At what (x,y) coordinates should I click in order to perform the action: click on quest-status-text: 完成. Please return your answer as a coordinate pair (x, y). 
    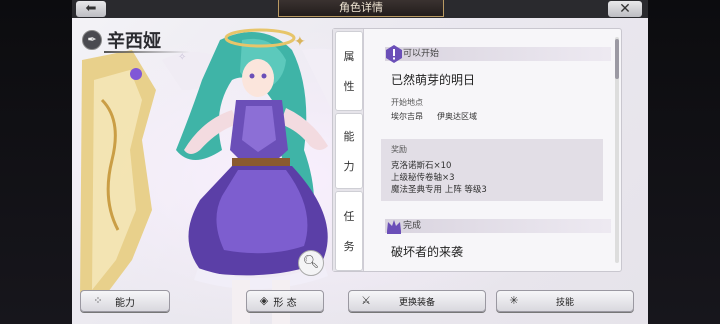
    Looking at the image, I should click on (412, 226).